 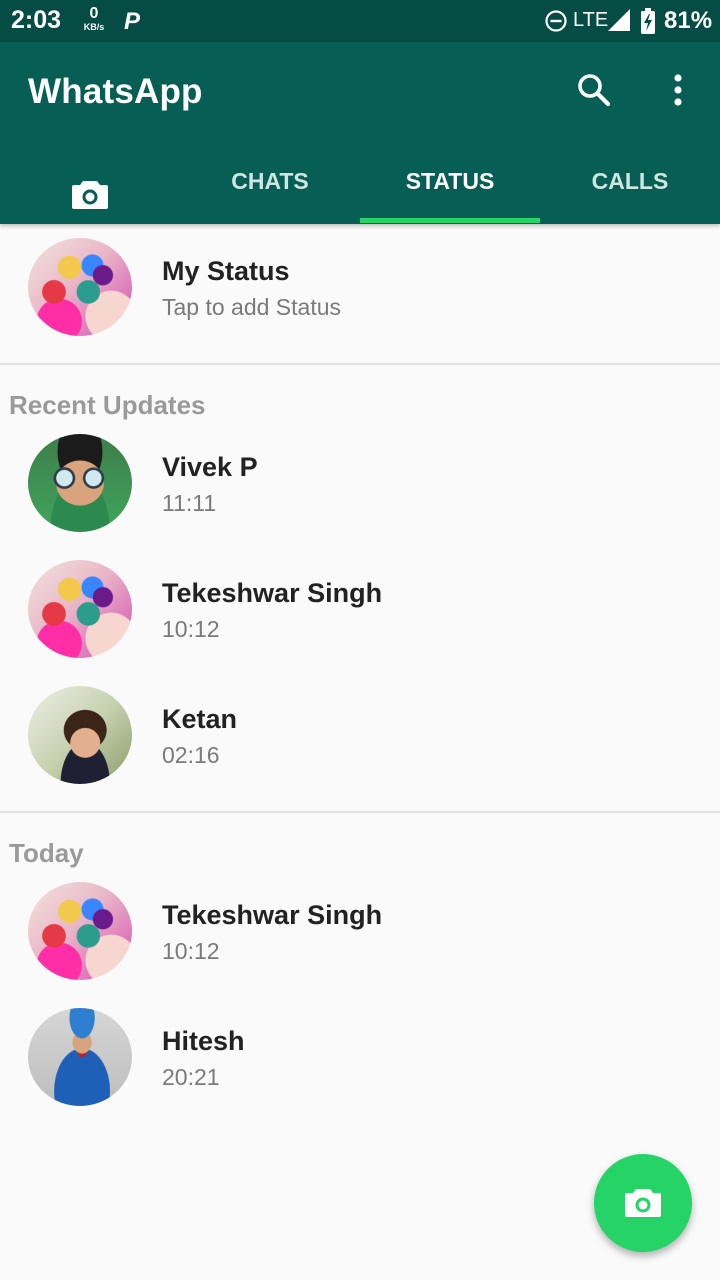 What do you see at coordinates (252, 307) in the screenshot?
I see `my-status-subtitle: Tap to add Status` at bounding box center [252, 307].